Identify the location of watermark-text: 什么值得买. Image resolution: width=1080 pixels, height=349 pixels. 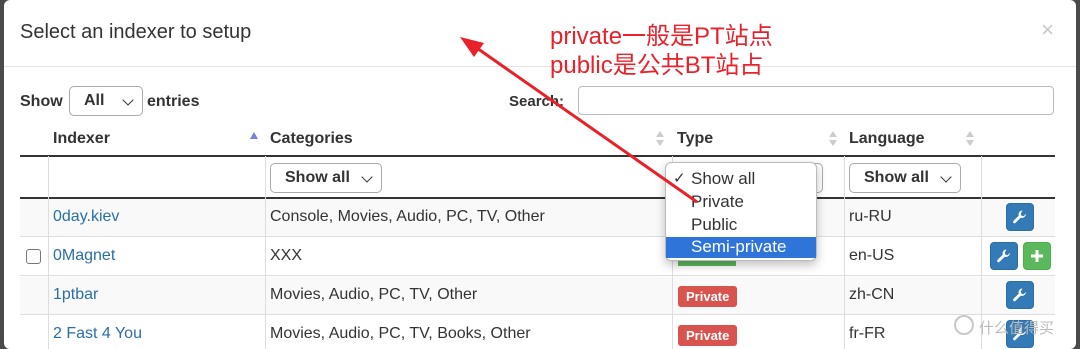
(1017, 328).